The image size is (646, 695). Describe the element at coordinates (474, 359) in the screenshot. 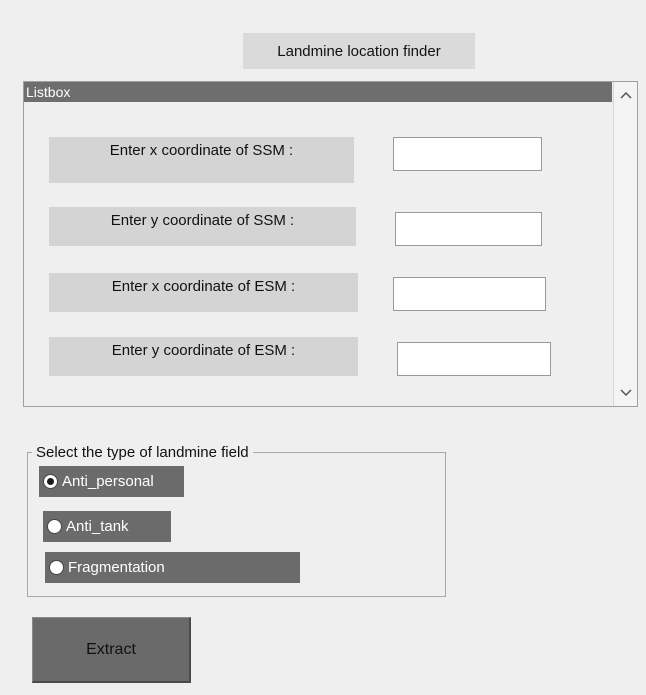

I see `esm-y-input` at that location.